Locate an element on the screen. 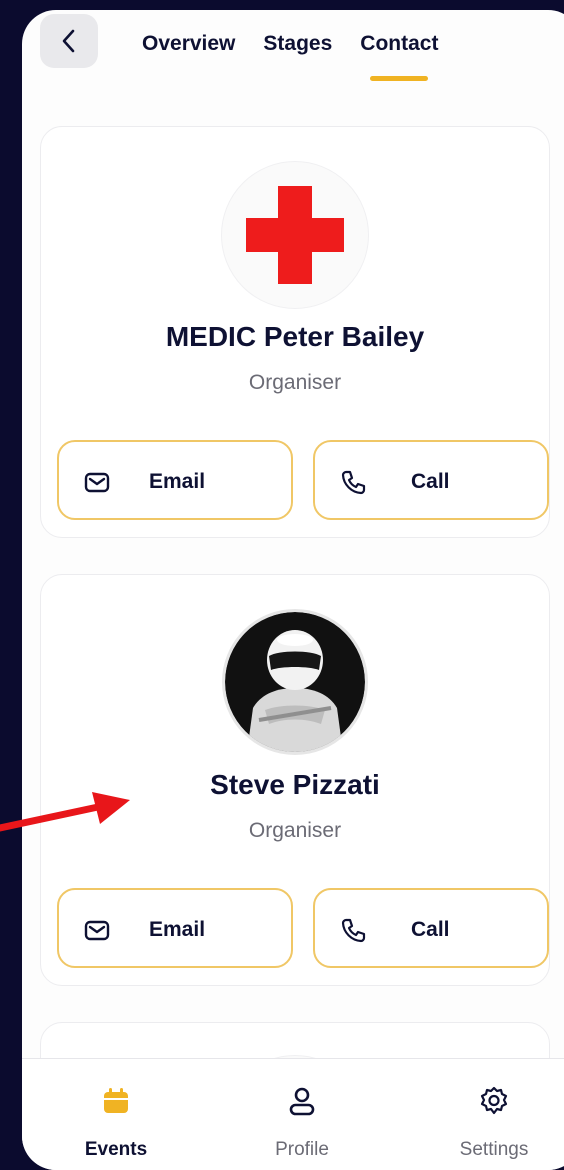 The width and height of the screenshot is (564, 1170). nav-settings: Settings is located at coordinates (494, 1123).